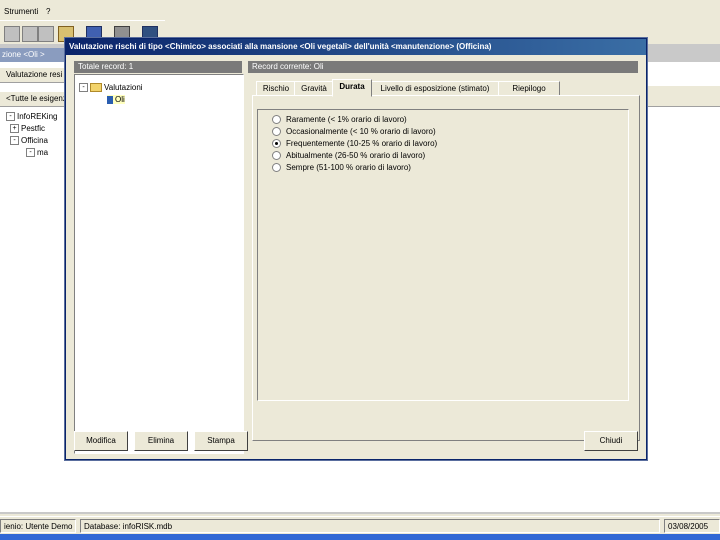 This screenshot has width=720, height=540. I want to click on option-abitualmente: Abitualmente (26-50 % orario di lavoro), so click(348, 156).